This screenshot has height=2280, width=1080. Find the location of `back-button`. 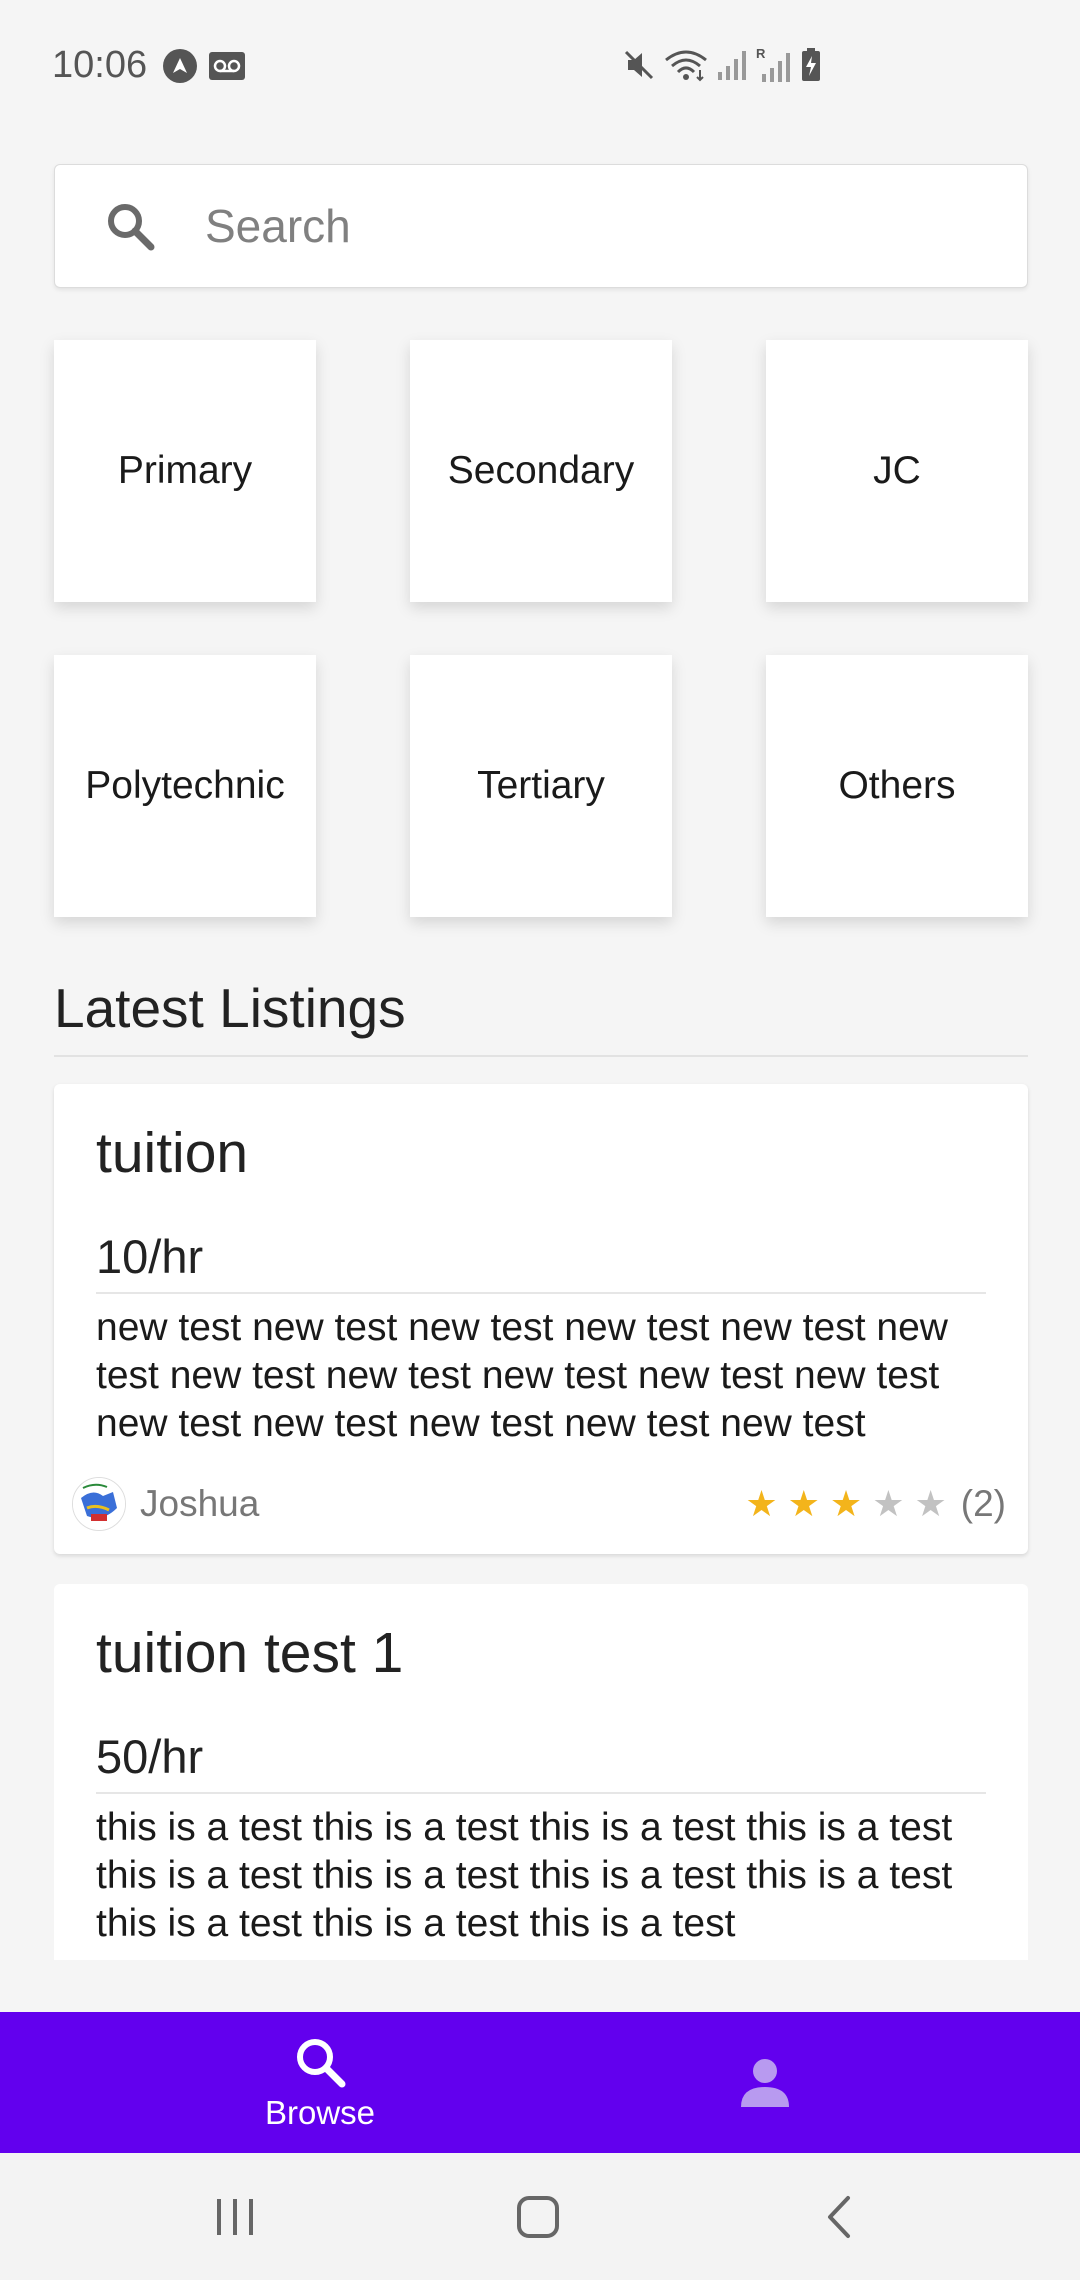

back-button is located at coordinates (840, 2216).